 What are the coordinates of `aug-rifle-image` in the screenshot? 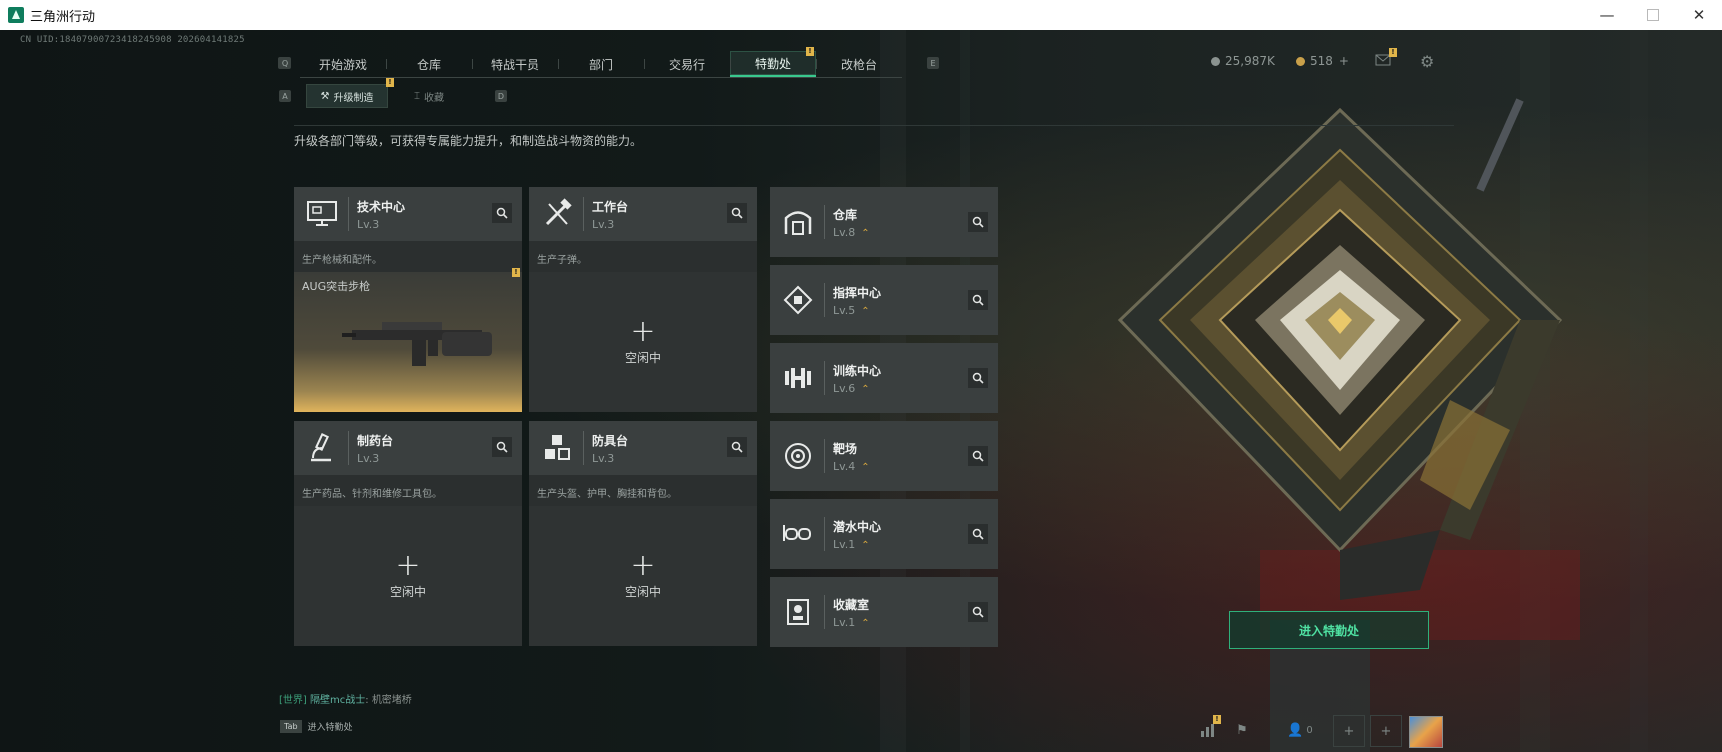 It's located at (417, 344).